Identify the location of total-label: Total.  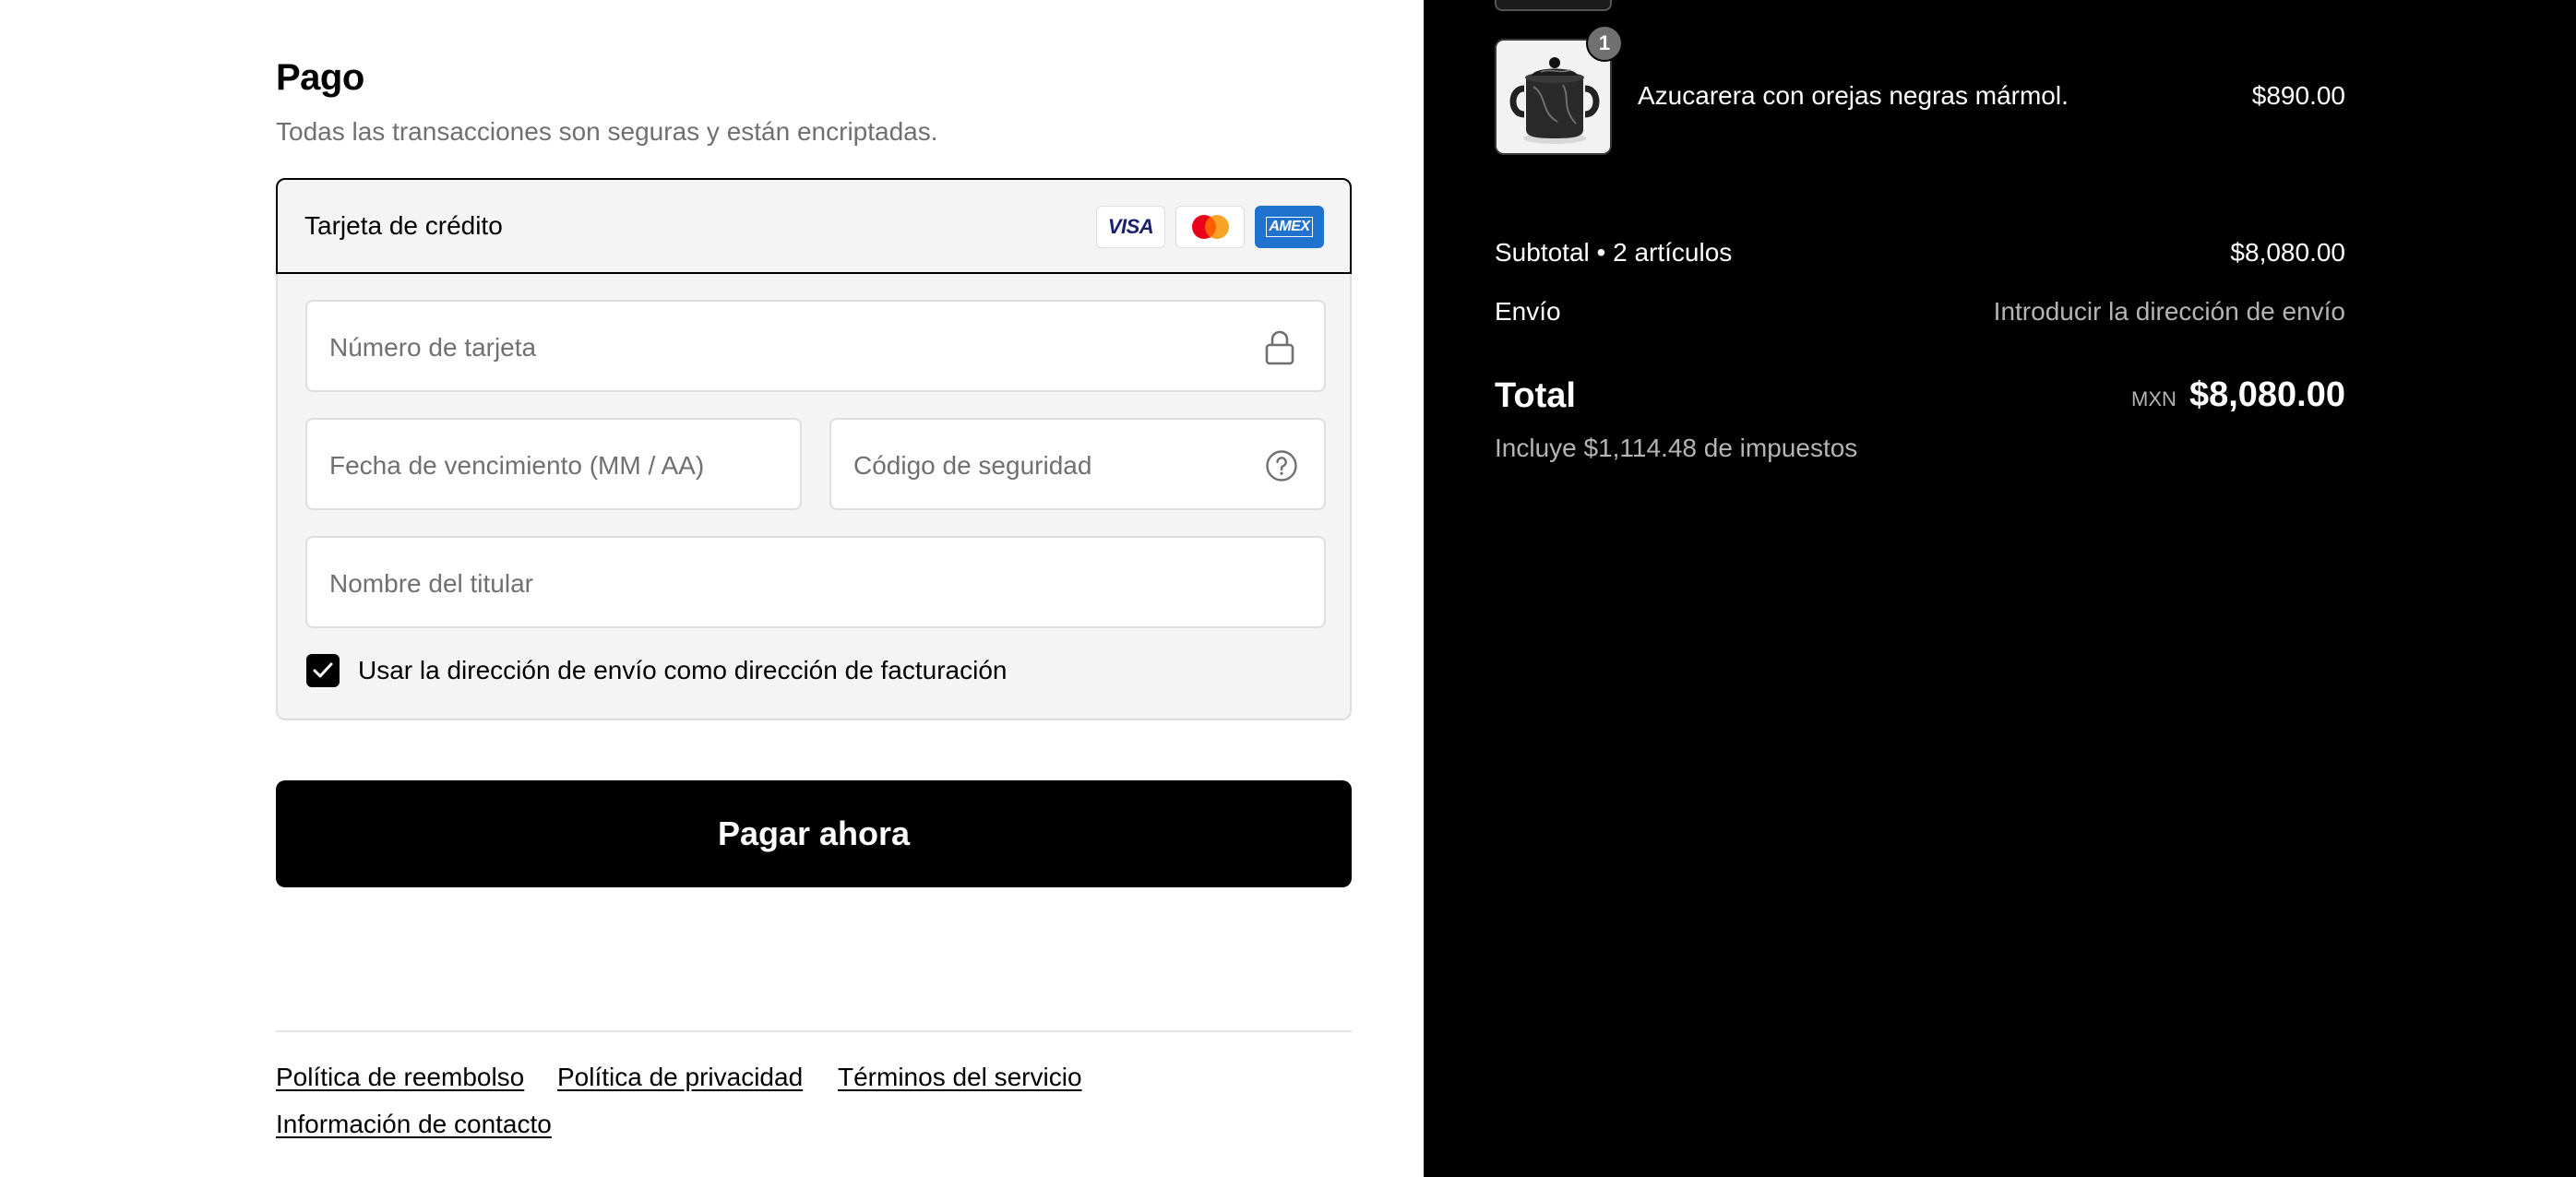
(1536, 395).